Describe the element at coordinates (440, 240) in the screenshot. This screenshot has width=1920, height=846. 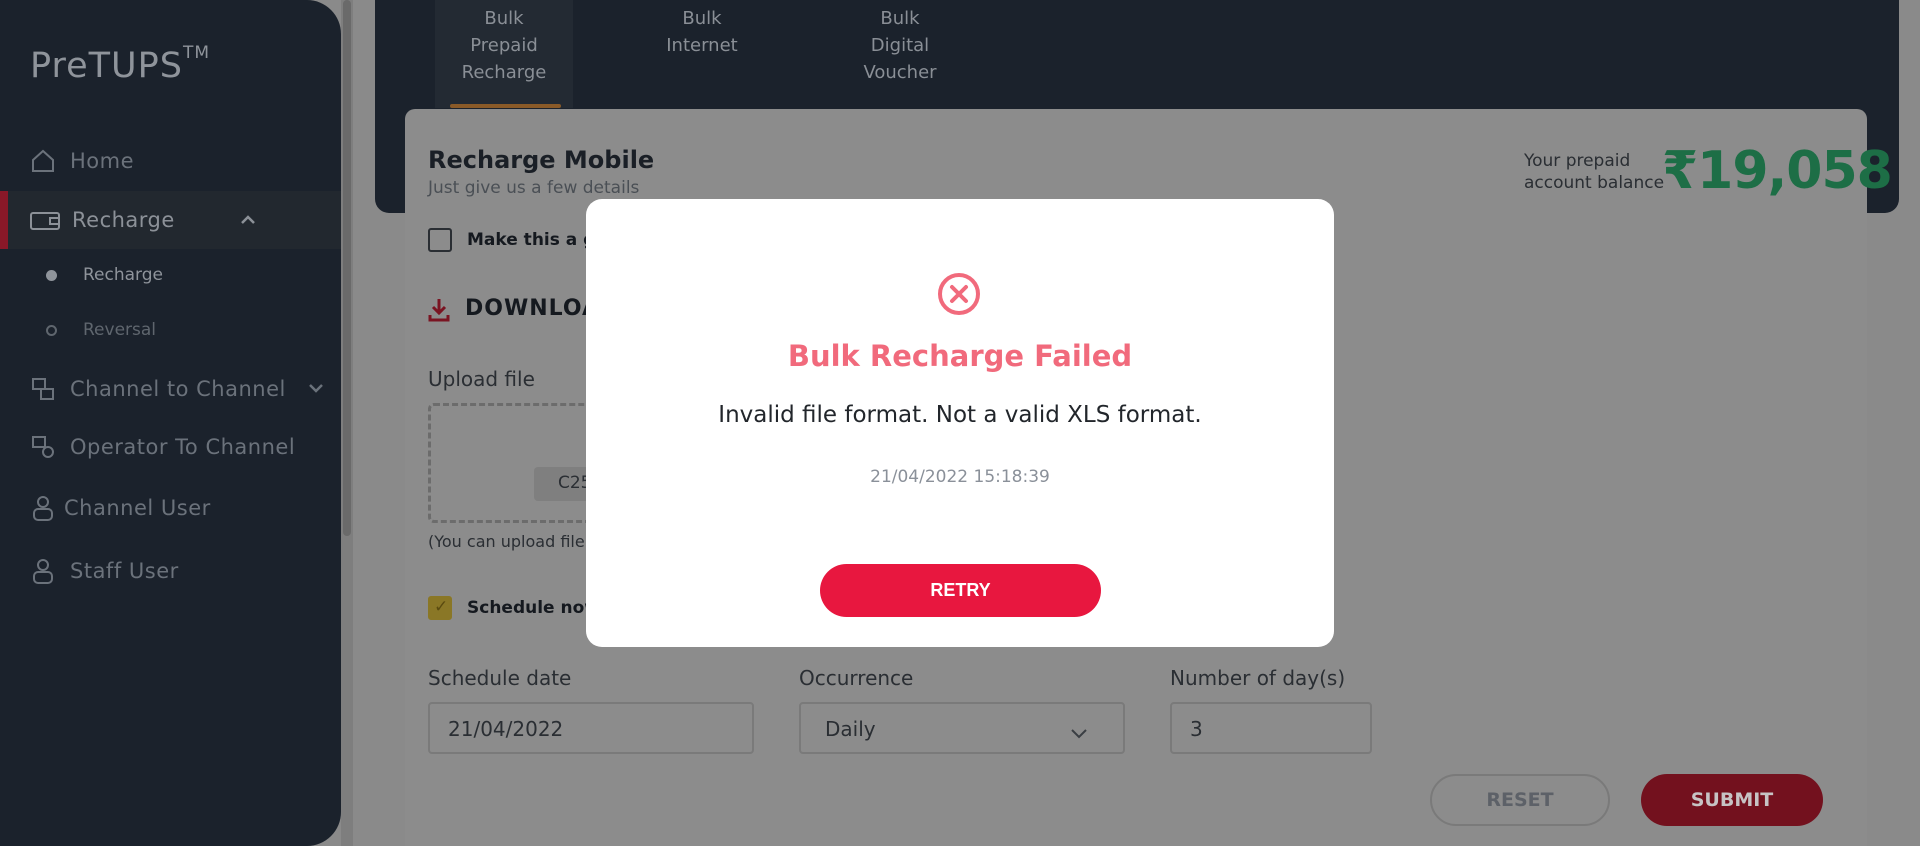
I see `gift-checkbox` at that location.